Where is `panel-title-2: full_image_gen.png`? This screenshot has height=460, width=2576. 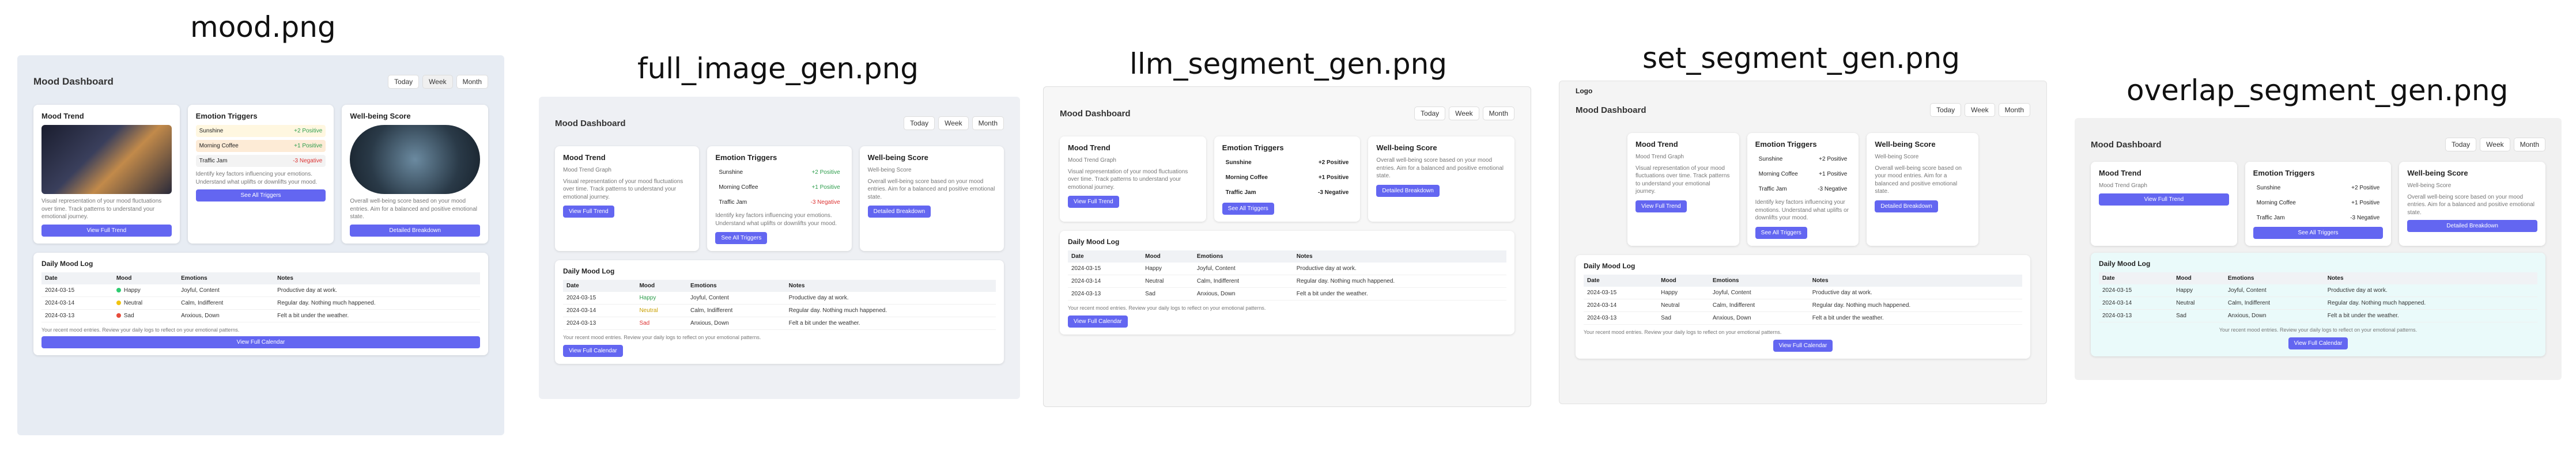
panel-title-2: full_image_gen.png is located at coordinates (778, 68).